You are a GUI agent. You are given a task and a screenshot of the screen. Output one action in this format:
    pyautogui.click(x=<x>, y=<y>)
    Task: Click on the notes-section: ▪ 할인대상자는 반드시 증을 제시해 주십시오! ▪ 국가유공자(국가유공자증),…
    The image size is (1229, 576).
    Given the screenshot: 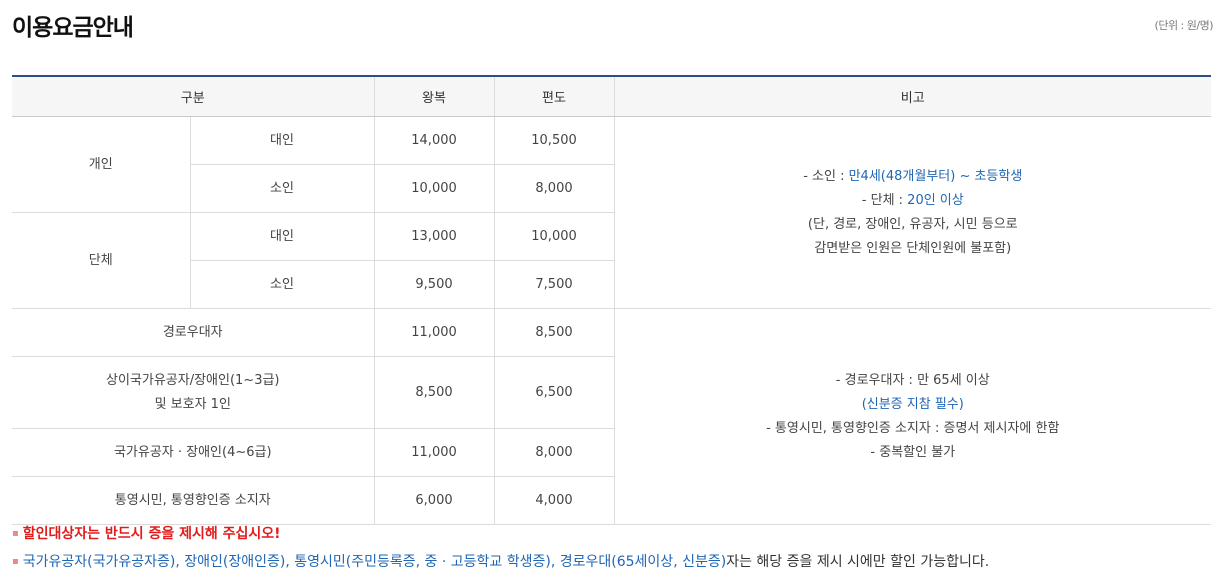 What is the action you would take?
    pyautogui.click(x=500, y=548)
    